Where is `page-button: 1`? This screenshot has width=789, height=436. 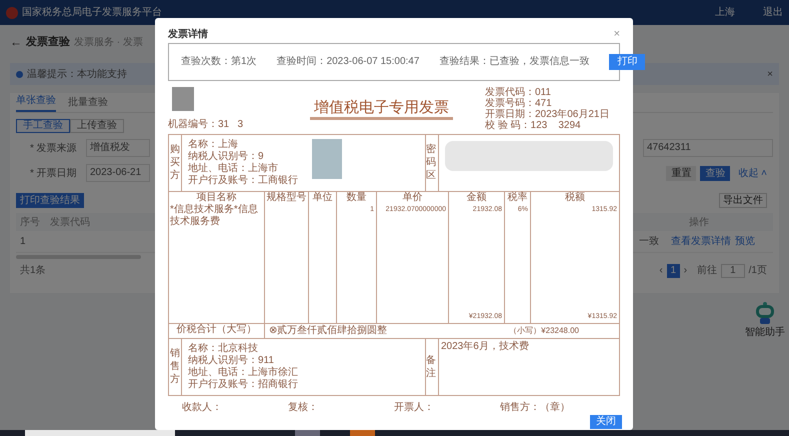 page-button: 1 is located at coordinates (673, 271).